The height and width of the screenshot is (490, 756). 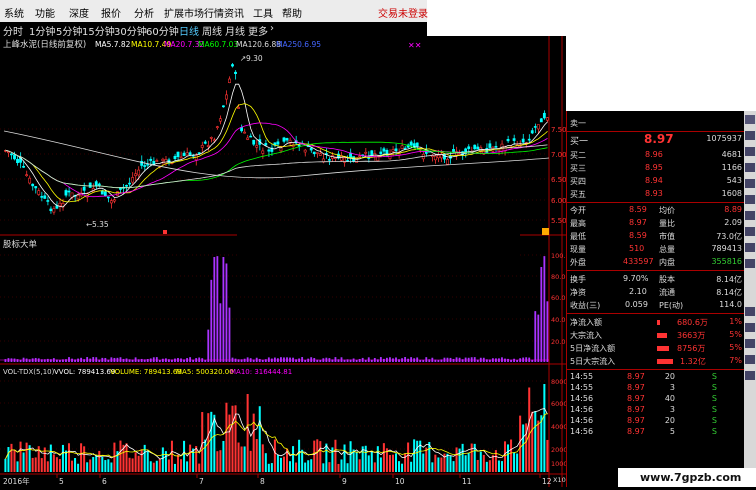 What do you see at coordinates (234, 12) in the screenshot?
I see `menu-news: 资讯` at bounding box center [234, 12].